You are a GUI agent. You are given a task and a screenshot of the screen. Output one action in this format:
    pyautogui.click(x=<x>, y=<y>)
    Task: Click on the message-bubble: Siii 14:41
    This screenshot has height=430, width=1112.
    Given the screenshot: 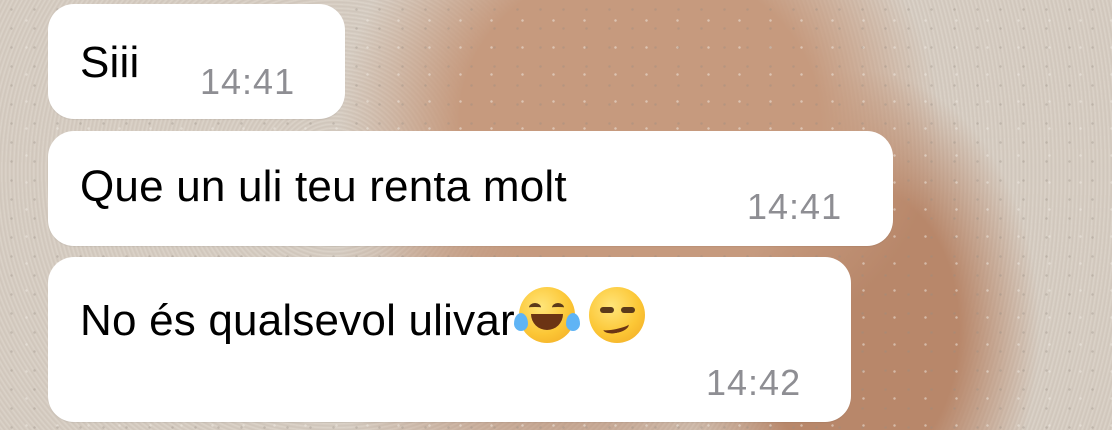 What is the action you would take?
    pyautogui.click(x=196, y=61)
    